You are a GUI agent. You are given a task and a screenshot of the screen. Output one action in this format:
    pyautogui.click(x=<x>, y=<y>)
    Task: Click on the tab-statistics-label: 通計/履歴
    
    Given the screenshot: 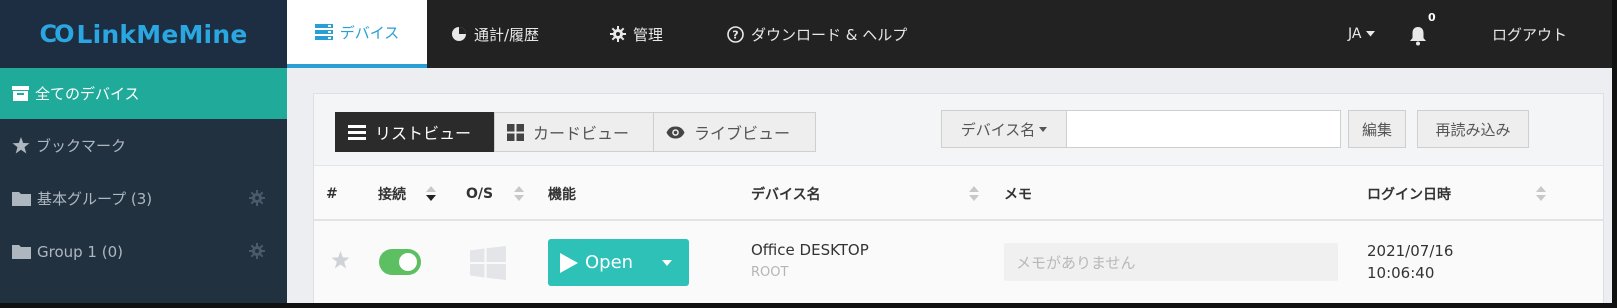 What is the action you would take?
    pyautogui.click(x=507, y=34)
    